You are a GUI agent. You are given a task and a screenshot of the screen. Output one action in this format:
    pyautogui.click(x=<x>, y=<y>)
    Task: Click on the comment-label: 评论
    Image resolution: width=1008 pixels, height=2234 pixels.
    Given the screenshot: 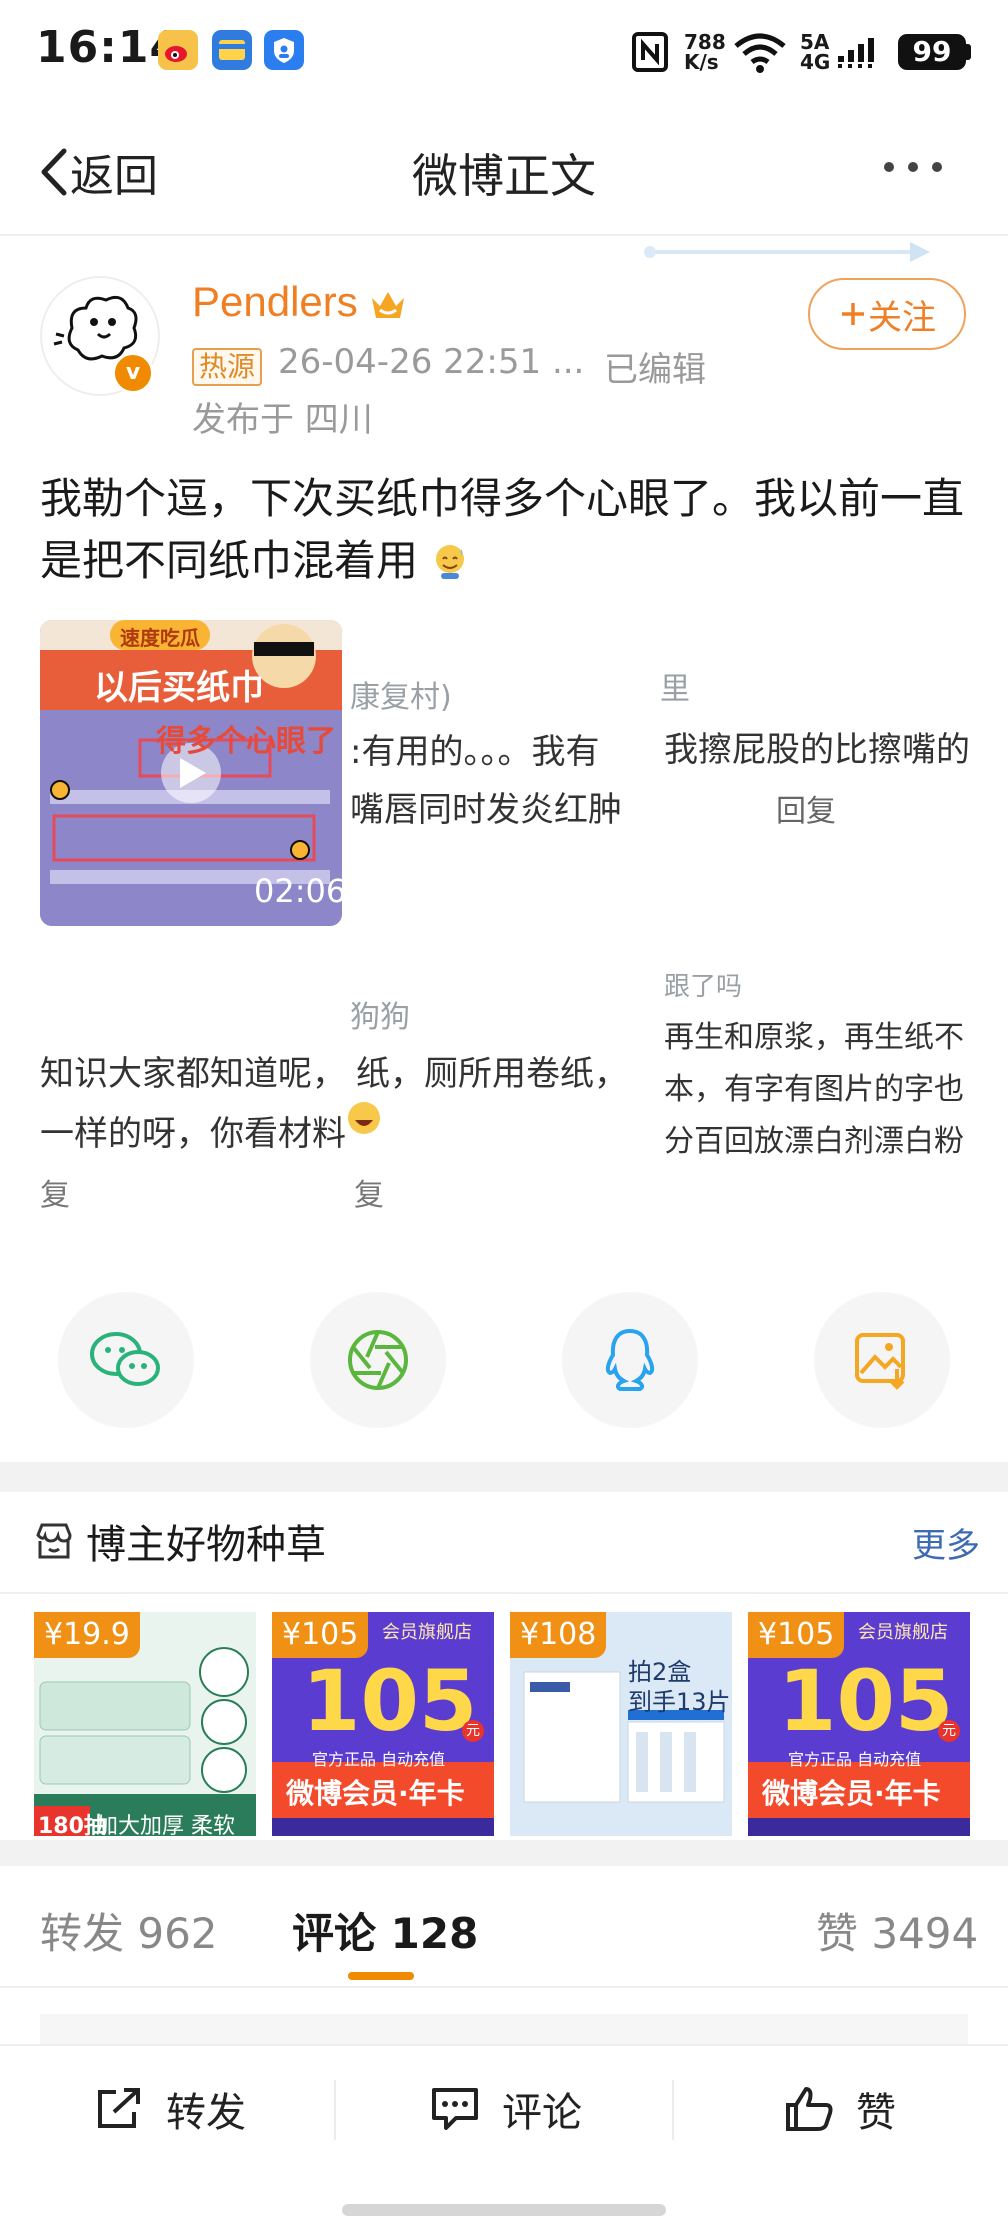 What is the action you would take?
    pyautogui.click(x=542, y=2113)
    